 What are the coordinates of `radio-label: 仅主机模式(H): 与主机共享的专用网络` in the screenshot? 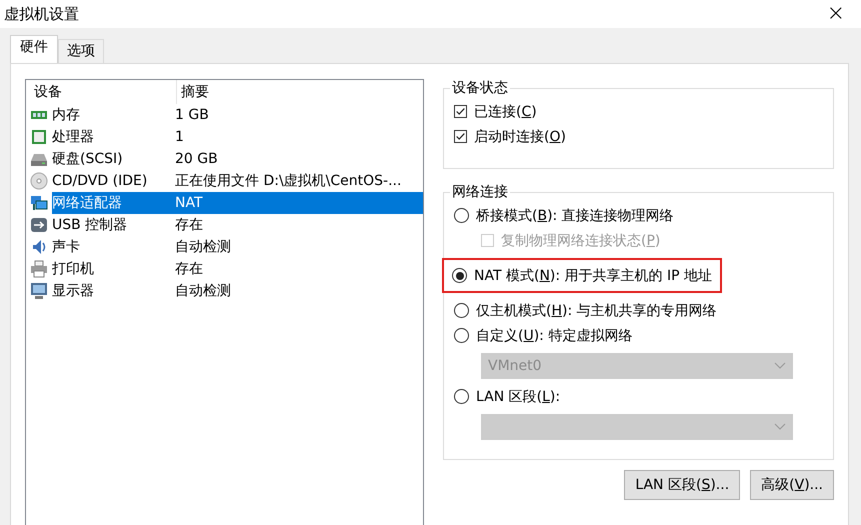 It's located at (596, 311).